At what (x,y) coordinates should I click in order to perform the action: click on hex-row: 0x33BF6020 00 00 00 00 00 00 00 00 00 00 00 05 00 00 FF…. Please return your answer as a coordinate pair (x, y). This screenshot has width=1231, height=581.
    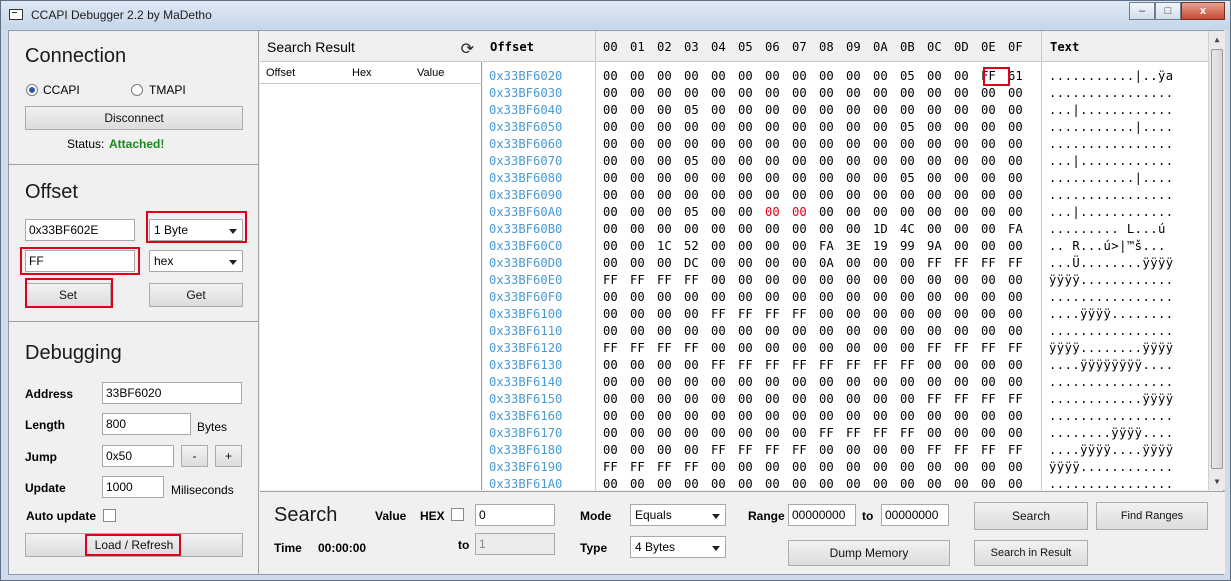
    Looking at the image, I should click on (854, 77).